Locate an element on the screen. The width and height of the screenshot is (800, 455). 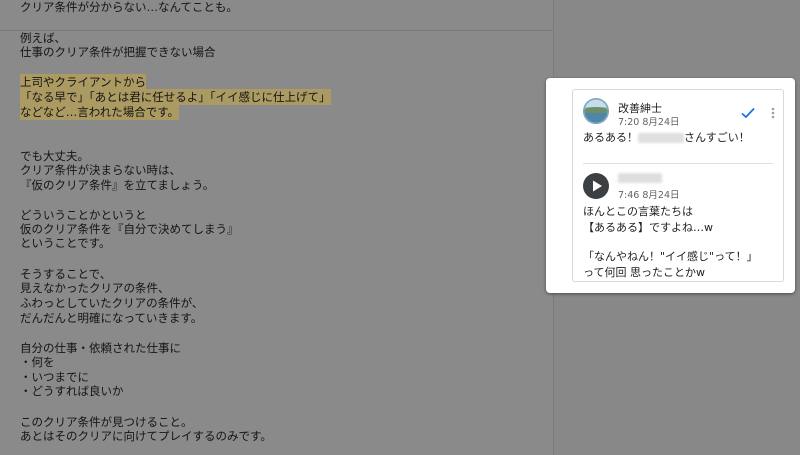
doc-line: クリア条件が分からない…なんてことも。 is located at coordinates (129, 7).